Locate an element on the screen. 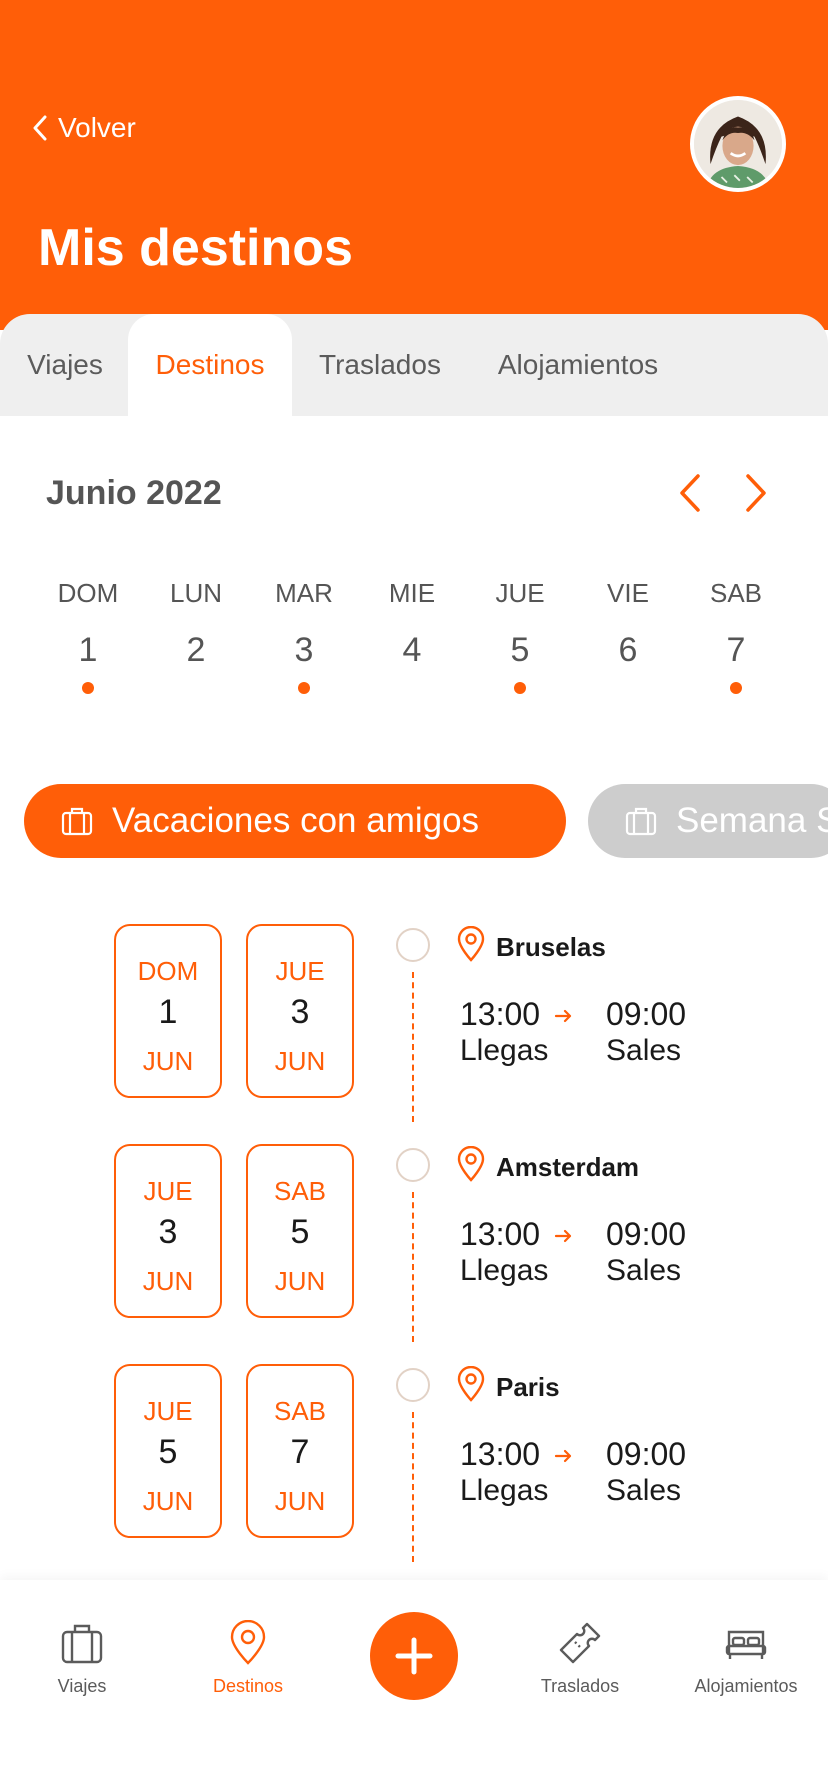  day-cell: MIE 4 is located at coordinates (412, 624).